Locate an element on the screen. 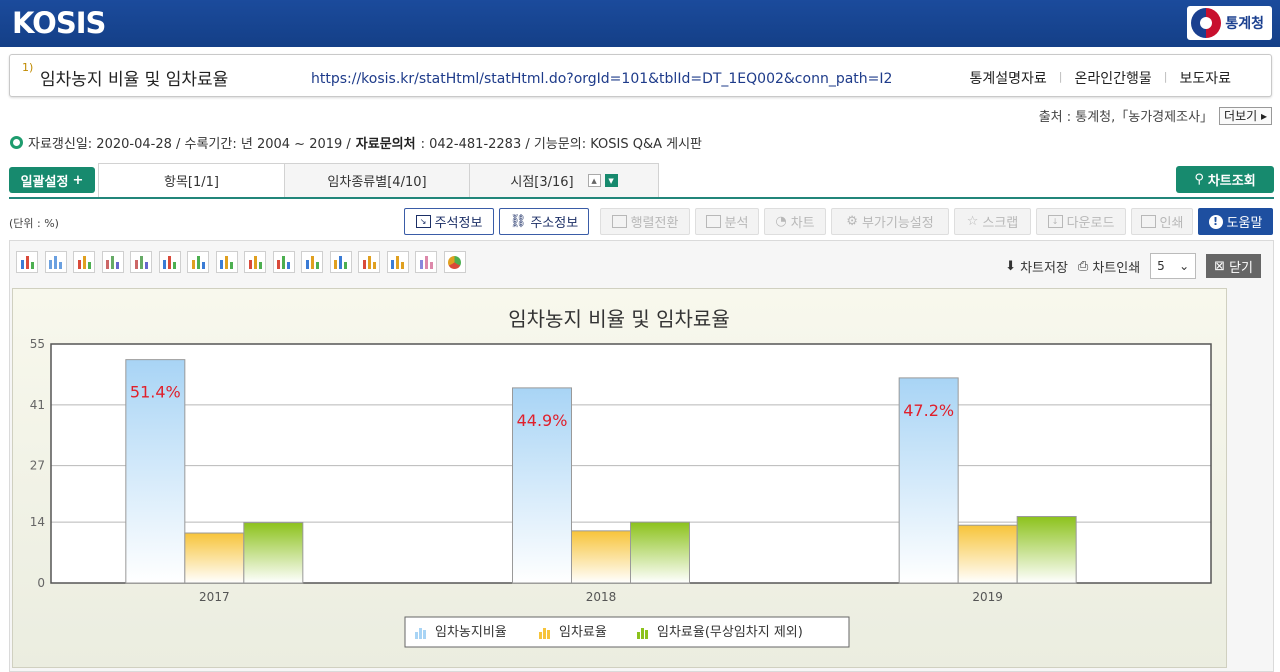 The height and width of the screenshot is (672, 1280). statistics-korea-logo: 통계청 is located at coordinates (1229, 23).